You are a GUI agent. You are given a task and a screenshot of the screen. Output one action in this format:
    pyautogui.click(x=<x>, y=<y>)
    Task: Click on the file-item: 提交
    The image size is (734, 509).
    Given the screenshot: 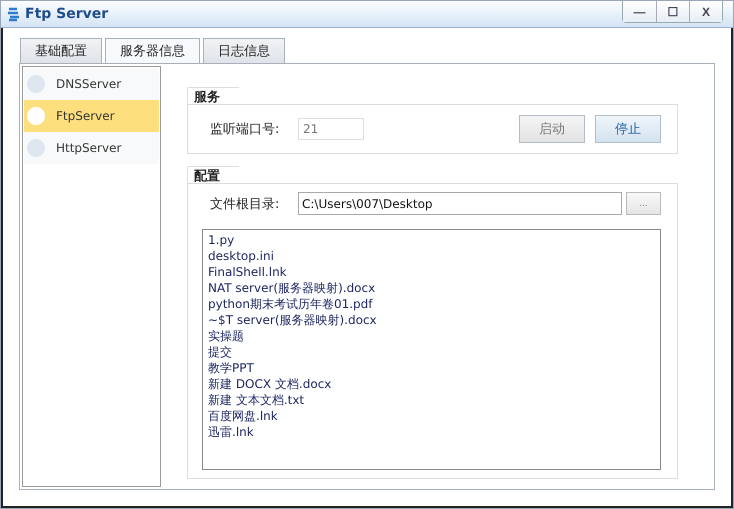 What is the action you would take?
    pyautogui.click(x=431, y=352)
    